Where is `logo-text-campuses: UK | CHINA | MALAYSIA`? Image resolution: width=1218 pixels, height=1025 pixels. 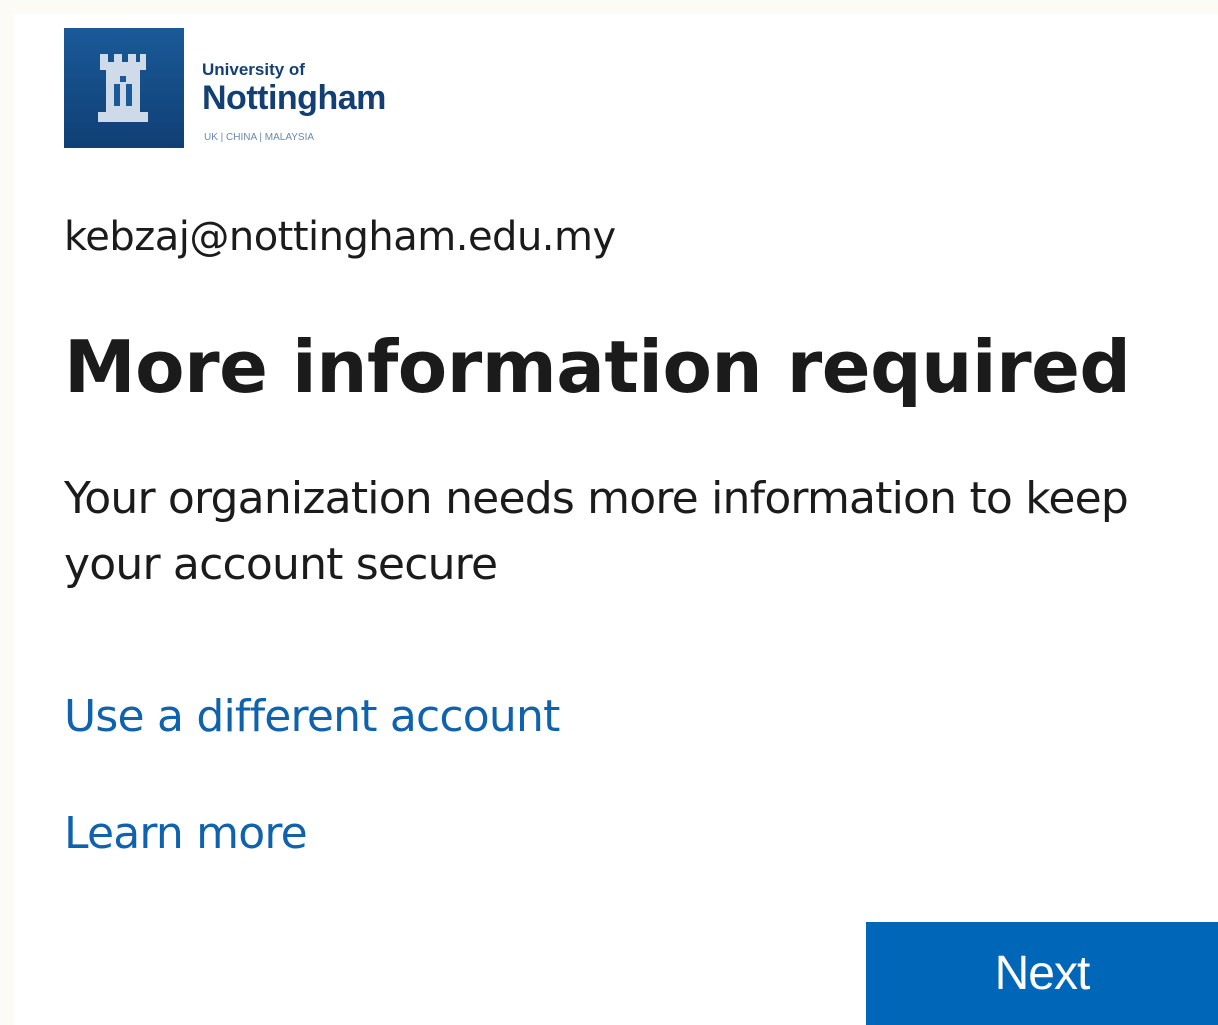 logo-text-campuses: UK | CHINA | MALAYSIA is located at coordinates (259, 137).